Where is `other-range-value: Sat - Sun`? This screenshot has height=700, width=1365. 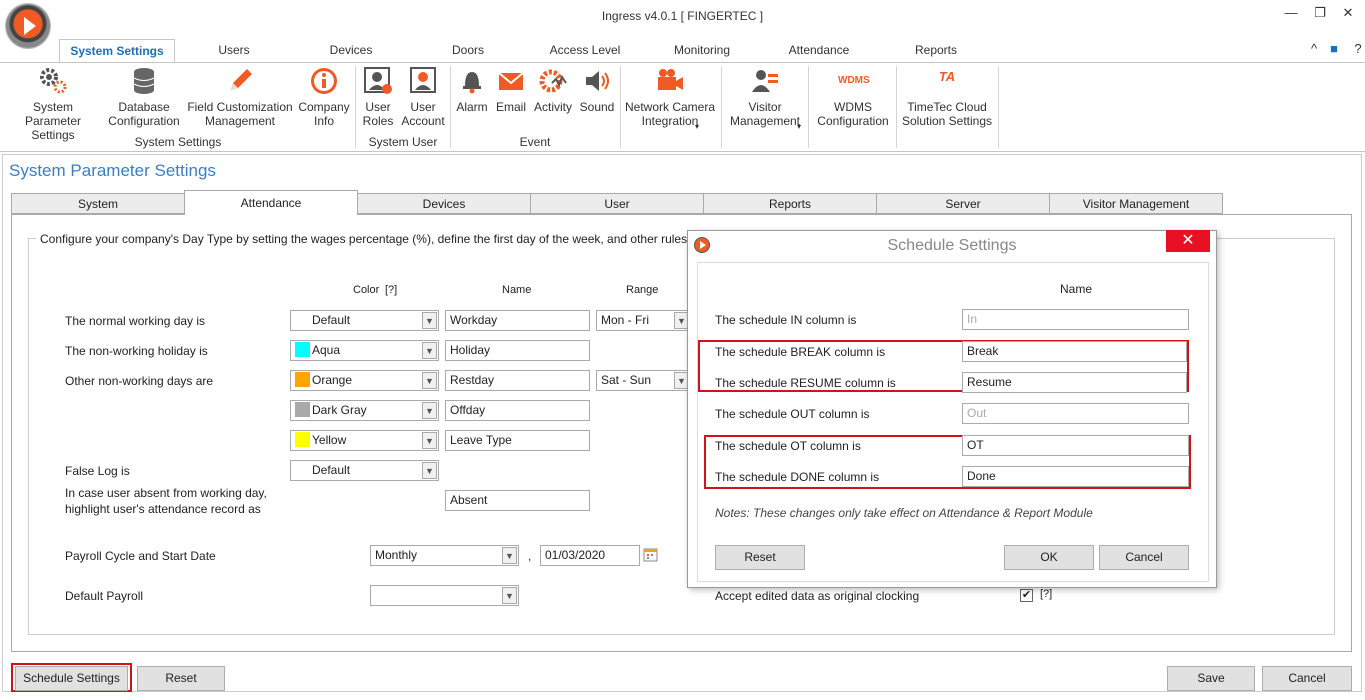
other-range-value: Sat - Sun is located at coordinates (626, 380).